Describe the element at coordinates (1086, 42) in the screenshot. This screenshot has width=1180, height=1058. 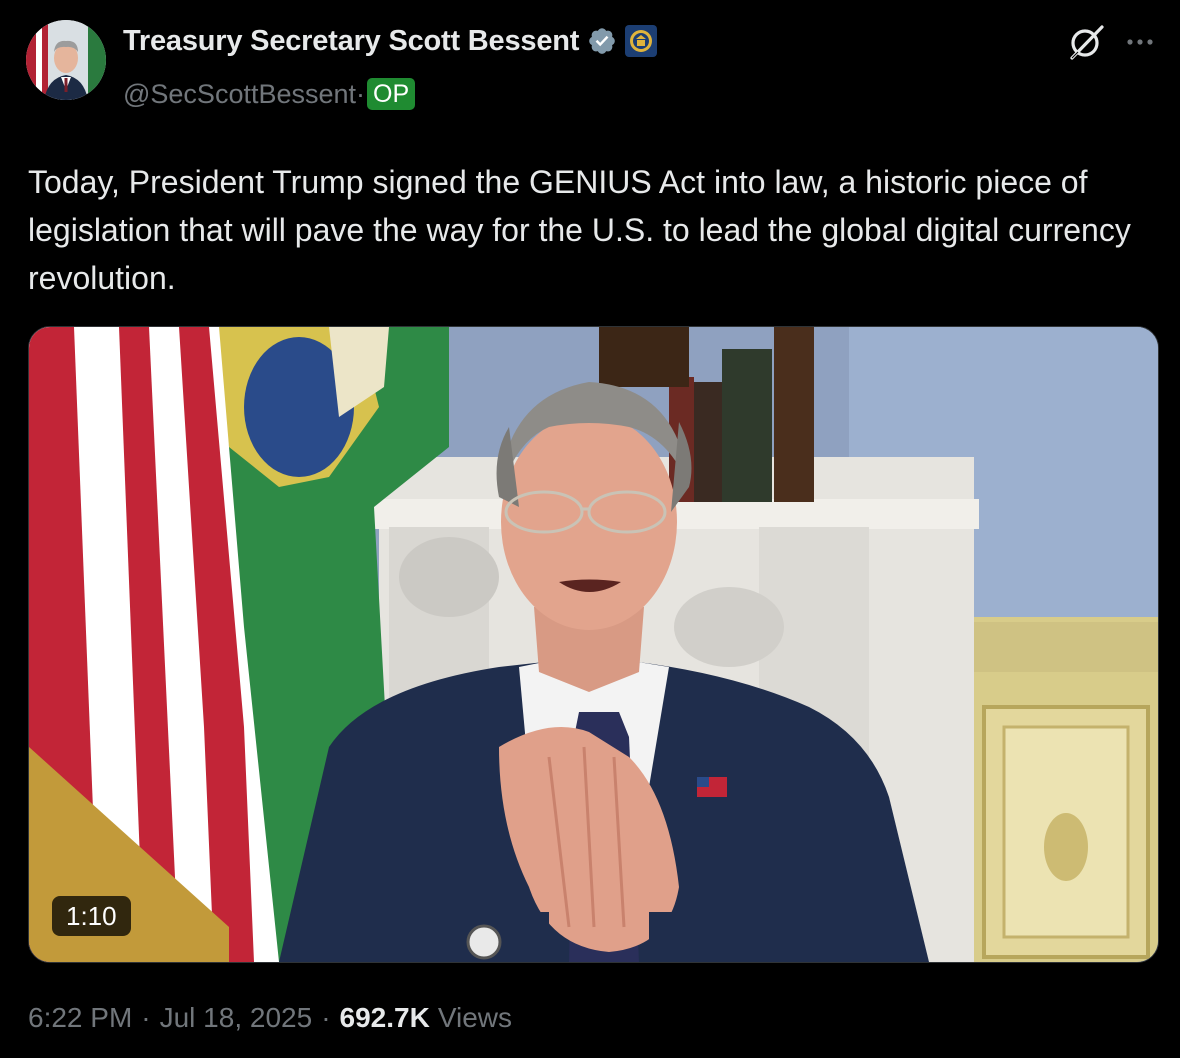
I see `grok-icon` at that location.